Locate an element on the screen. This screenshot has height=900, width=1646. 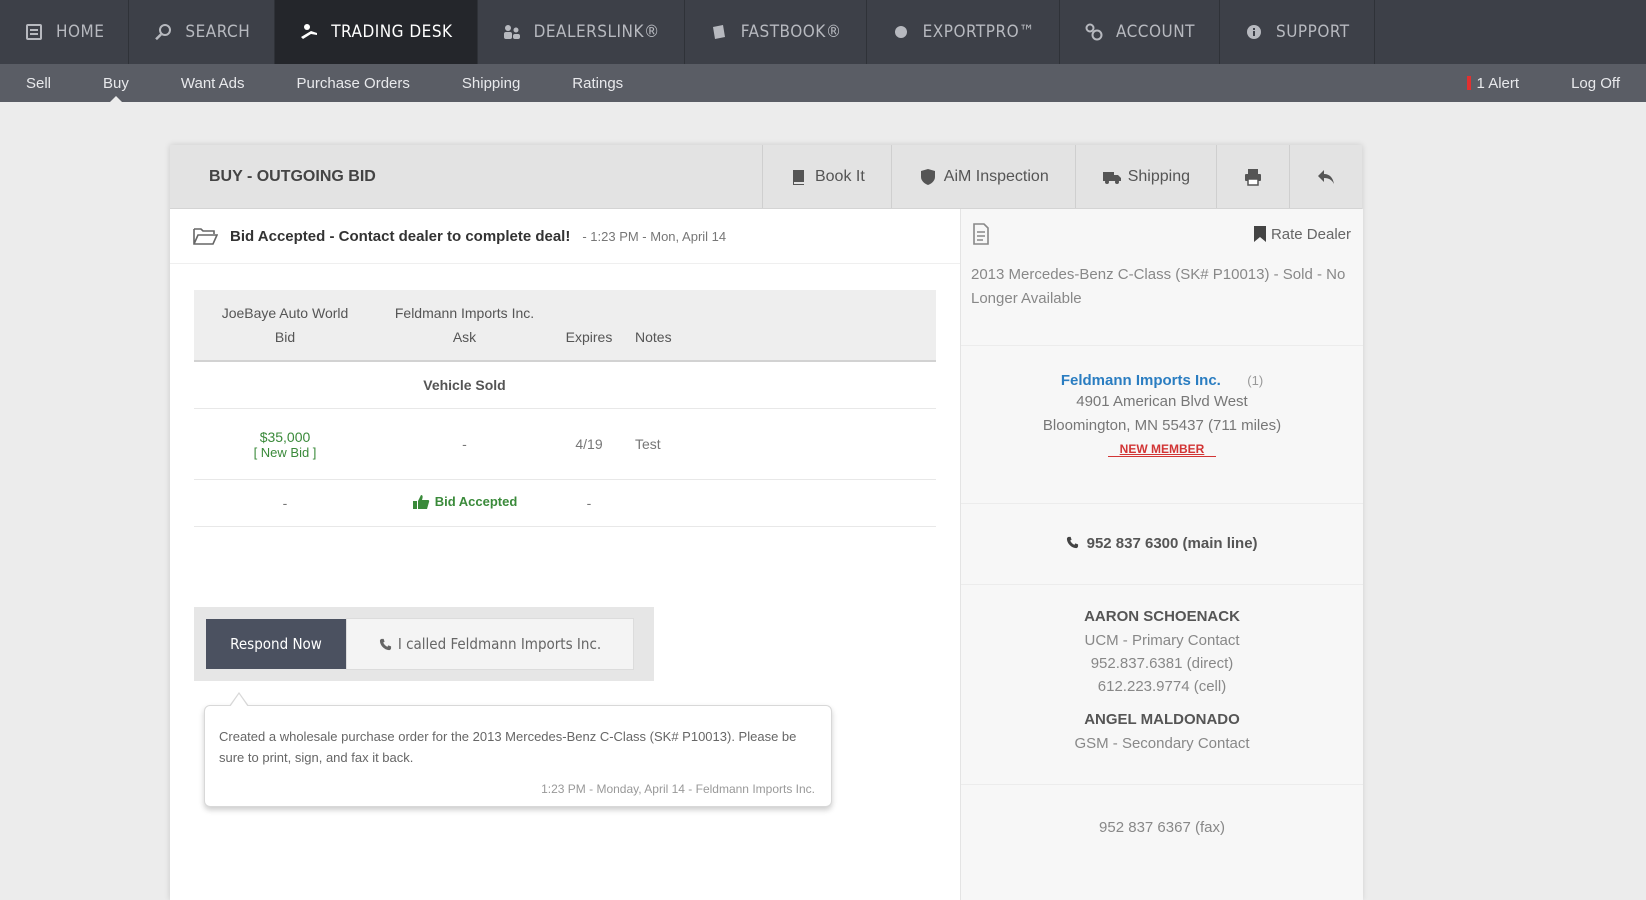
print-icon is located at coordinates (1253, 177).